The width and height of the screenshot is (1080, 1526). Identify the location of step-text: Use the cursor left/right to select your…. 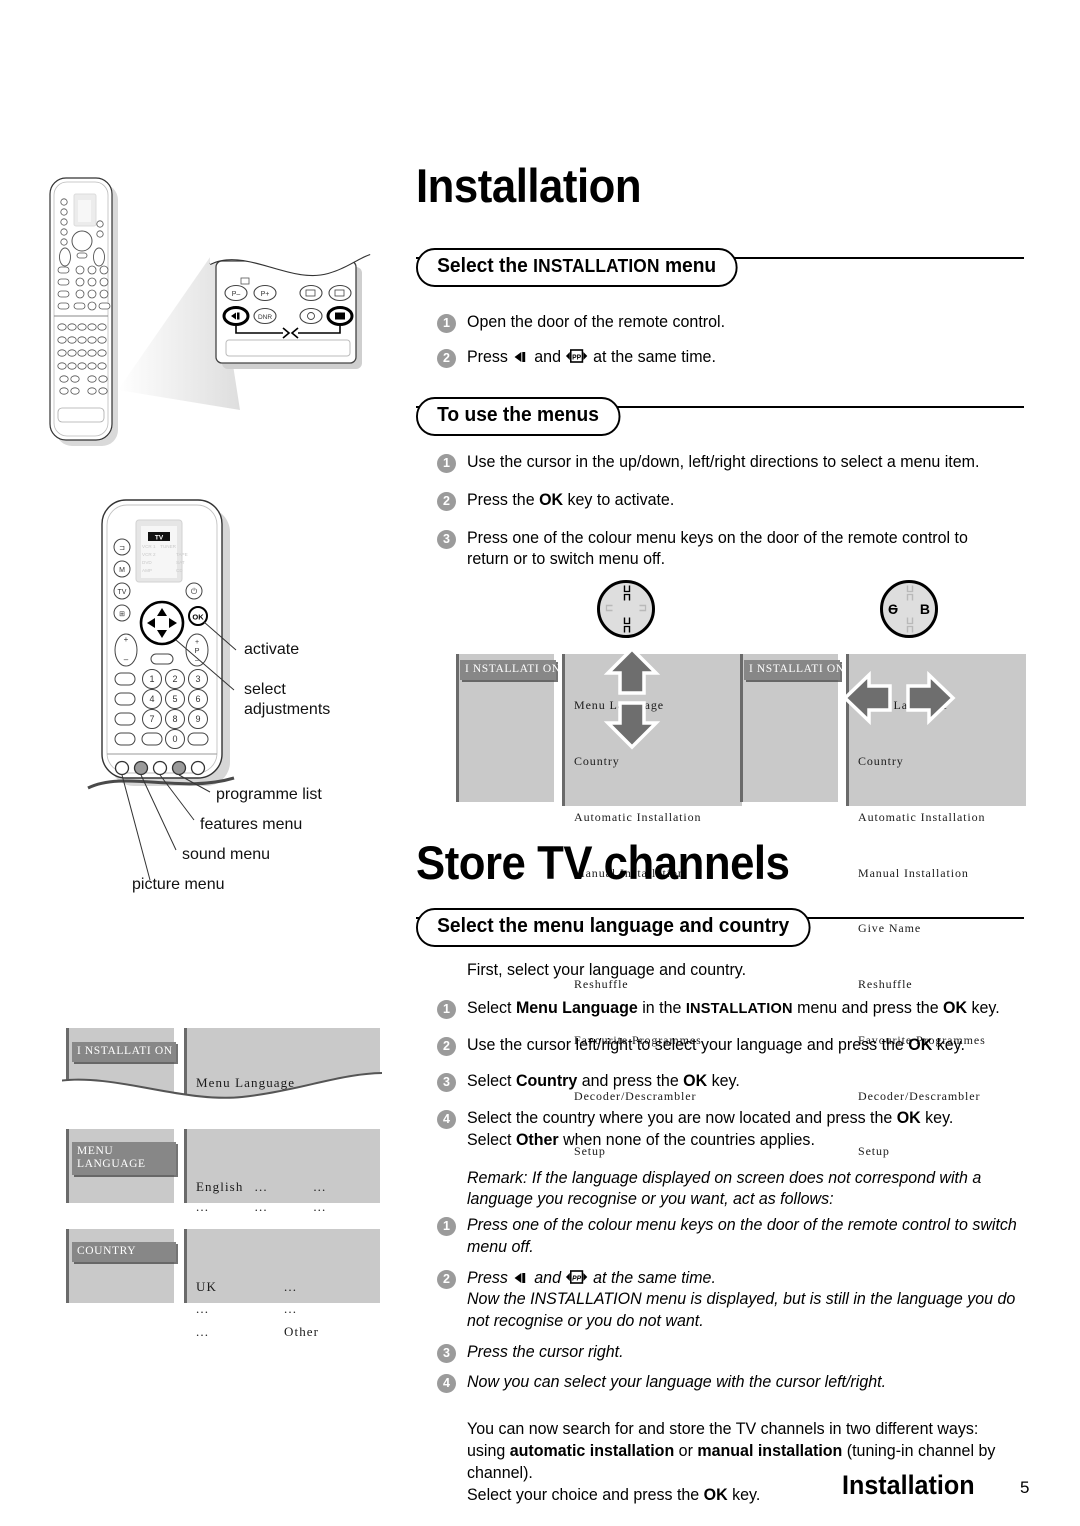
(716, 1046).